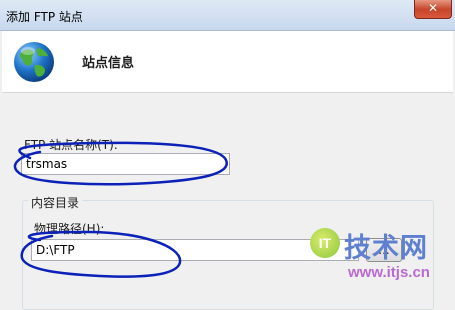  I want to click on close-button: ✕, so click(433, 9).